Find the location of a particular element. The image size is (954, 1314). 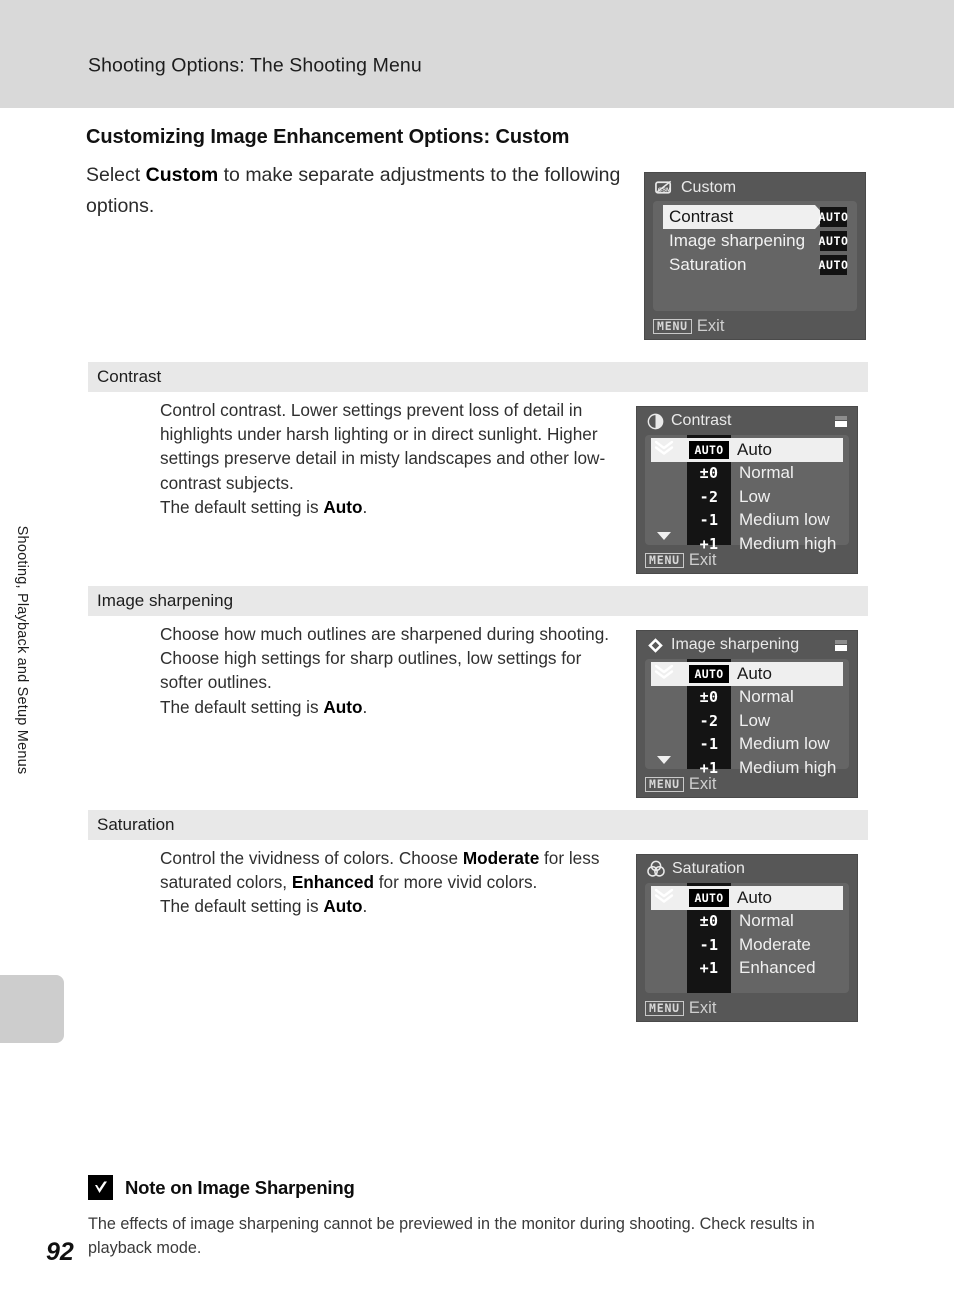

lcd-title-image-sharpening: Image sharpening is located at coordinates (723, 645).